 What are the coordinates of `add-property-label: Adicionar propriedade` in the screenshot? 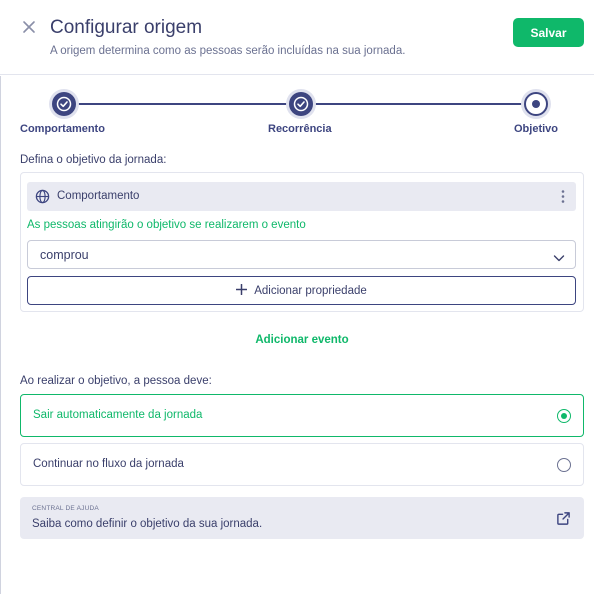 It's located at (310, 291).